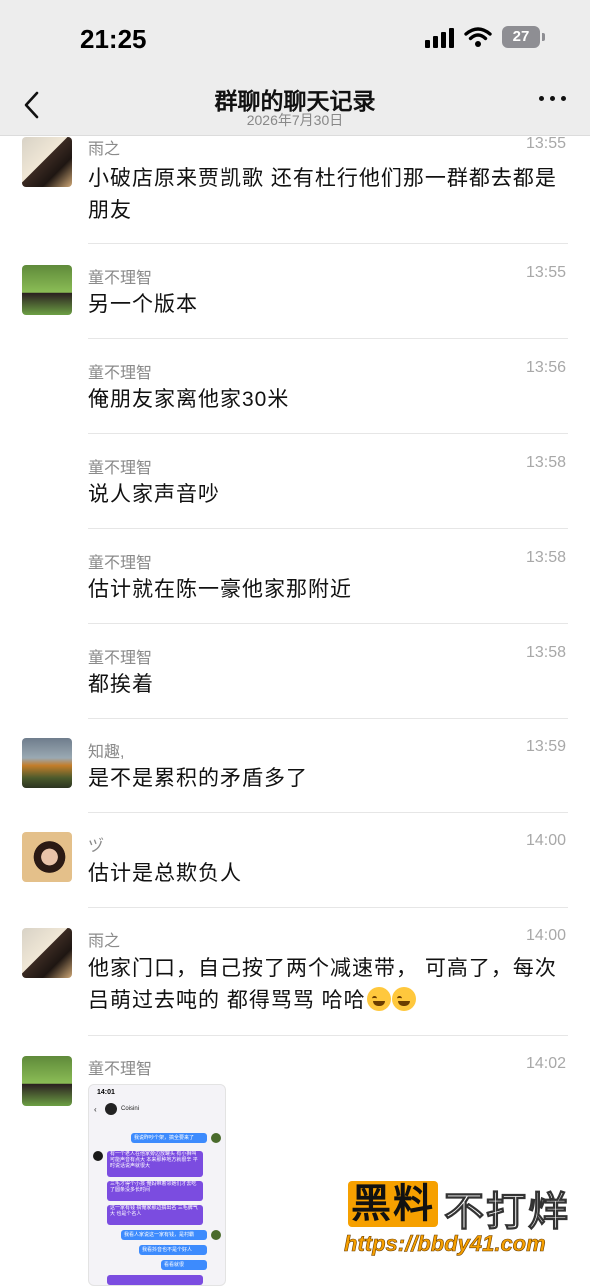  Describe the element at coordinates (117, 1109) in the screenshot. I see `thumb-header: ‹ Coisini` at that location.